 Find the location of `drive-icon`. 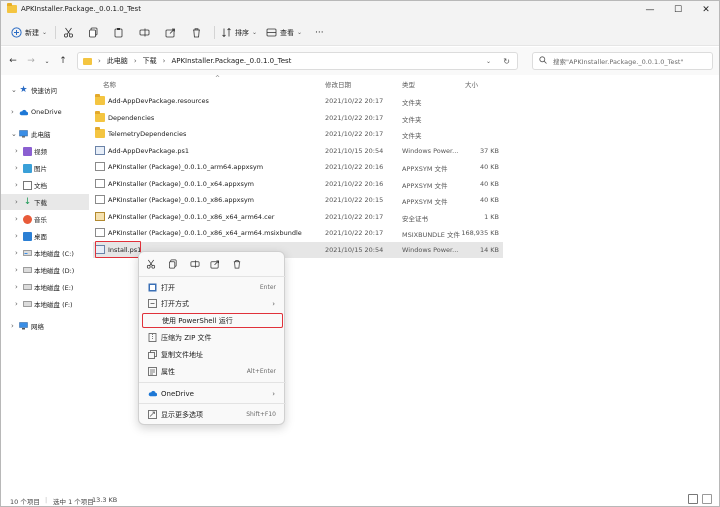

drive-icon is located at coordinates (27, 304).